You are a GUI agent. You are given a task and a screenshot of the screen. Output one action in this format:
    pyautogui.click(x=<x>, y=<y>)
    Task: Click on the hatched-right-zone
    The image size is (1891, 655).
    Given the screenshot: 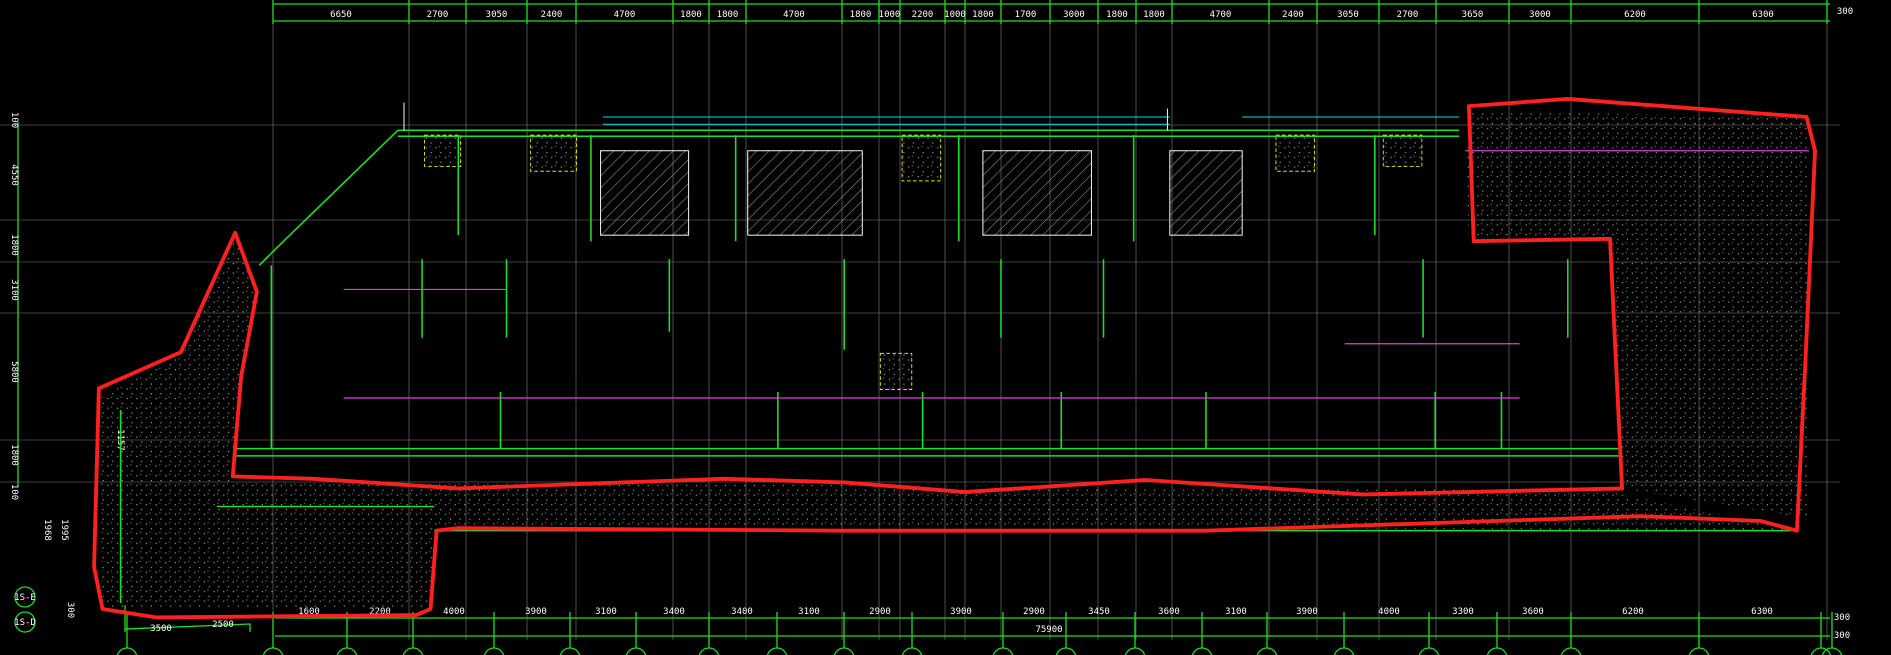 What is the action you would take?
    pyautogui.click(x=1637, y=314)
    